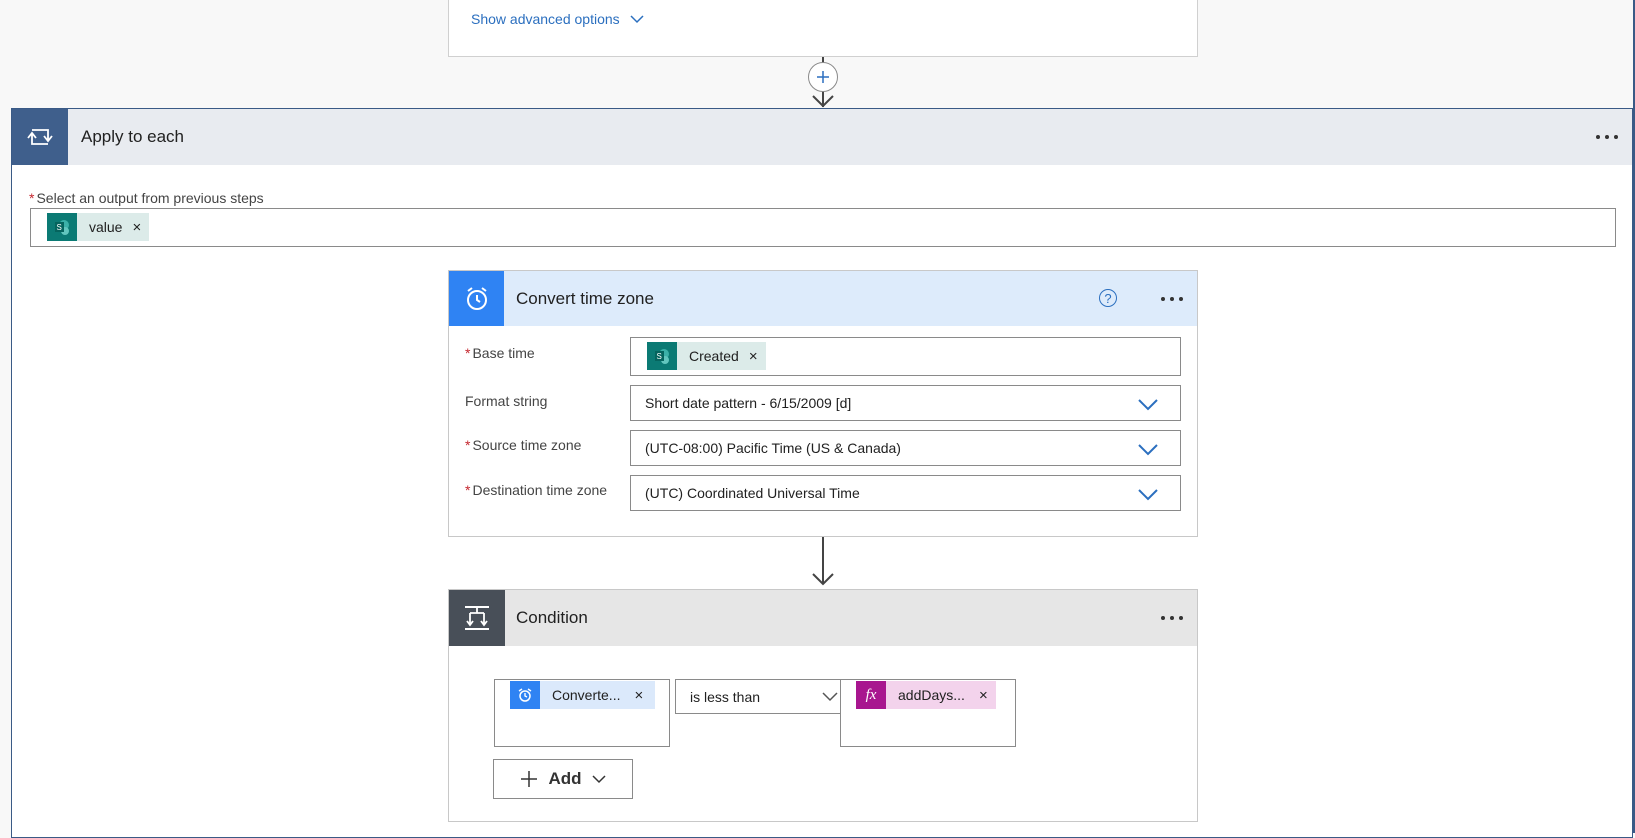 The width and height of the screenshot is (1635, 838). I want to click on insert-step-button, so click(823, 77).